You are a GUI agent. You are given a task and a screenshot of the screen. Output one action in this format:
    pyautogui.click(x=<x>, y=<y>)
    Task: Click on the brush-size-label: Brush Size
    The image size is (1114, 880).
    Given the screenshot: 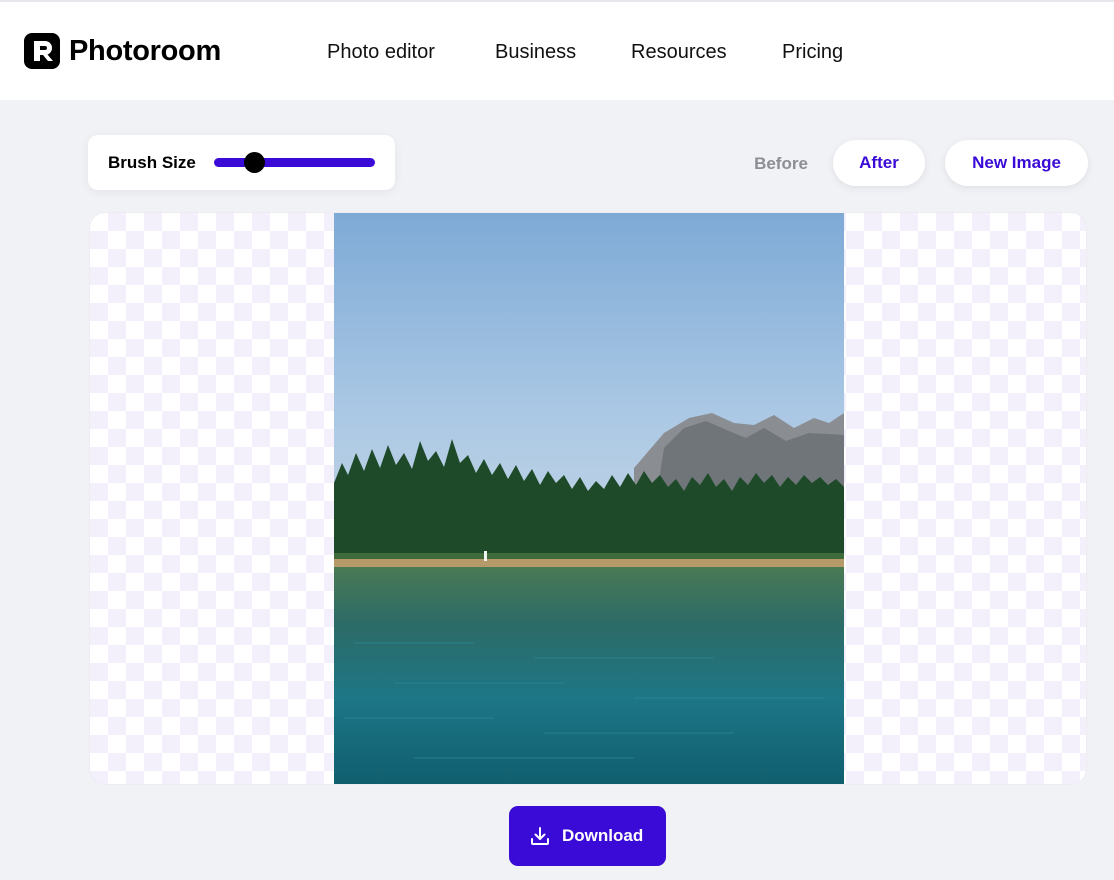 What is the action you would take?
    pyautogui.click(x=152, y=162)
    